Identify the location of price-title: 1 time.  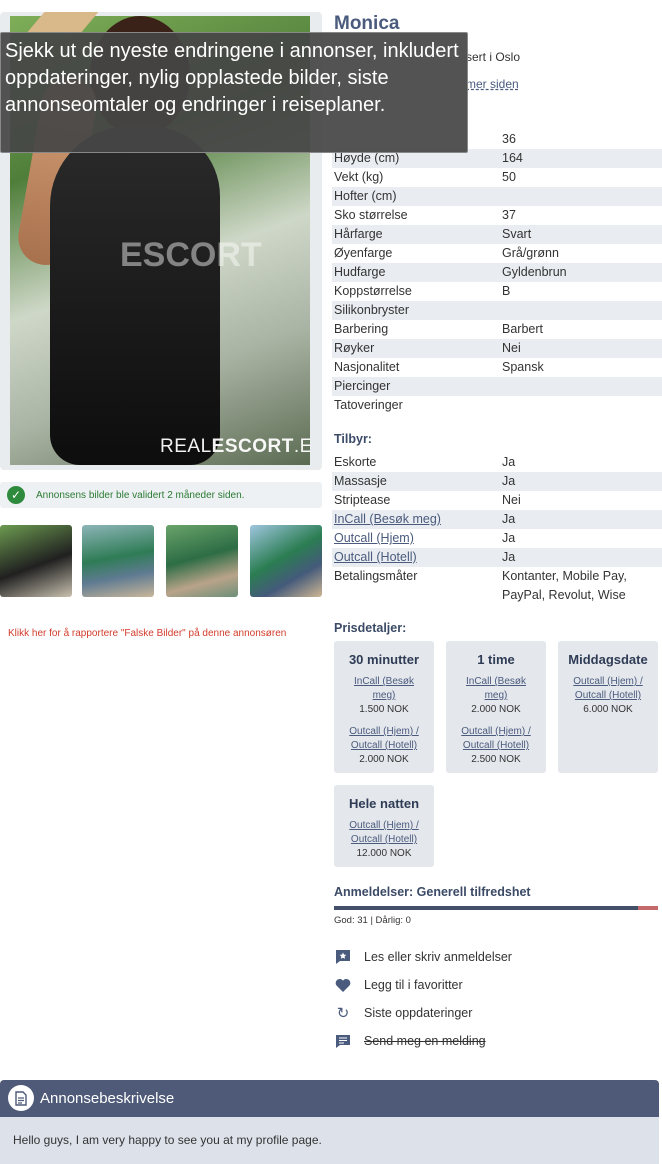
(496, 659).